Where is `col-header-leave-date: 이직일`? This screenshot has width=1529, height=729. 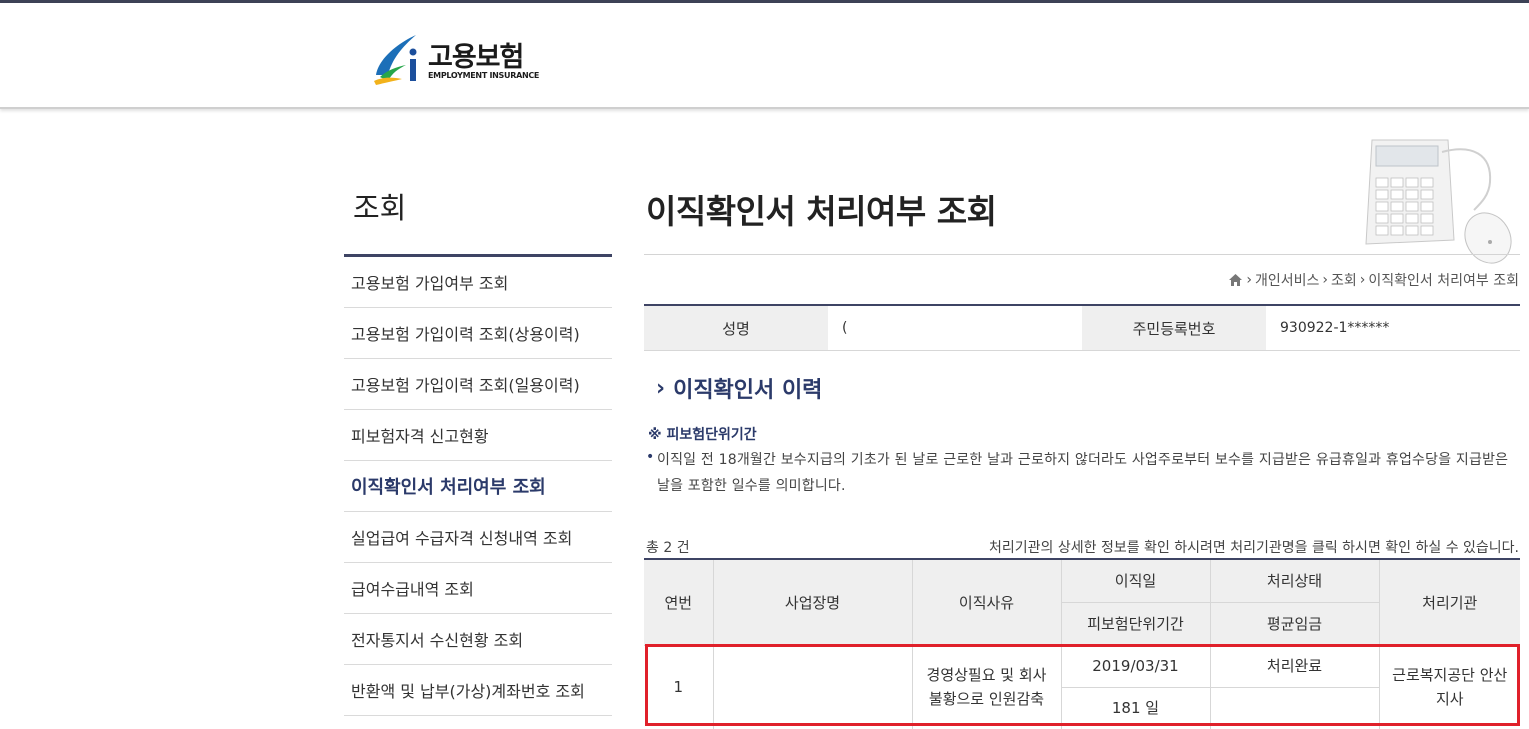 col-header-leave-date: 이직일 is located at coordinates (1135, 580).